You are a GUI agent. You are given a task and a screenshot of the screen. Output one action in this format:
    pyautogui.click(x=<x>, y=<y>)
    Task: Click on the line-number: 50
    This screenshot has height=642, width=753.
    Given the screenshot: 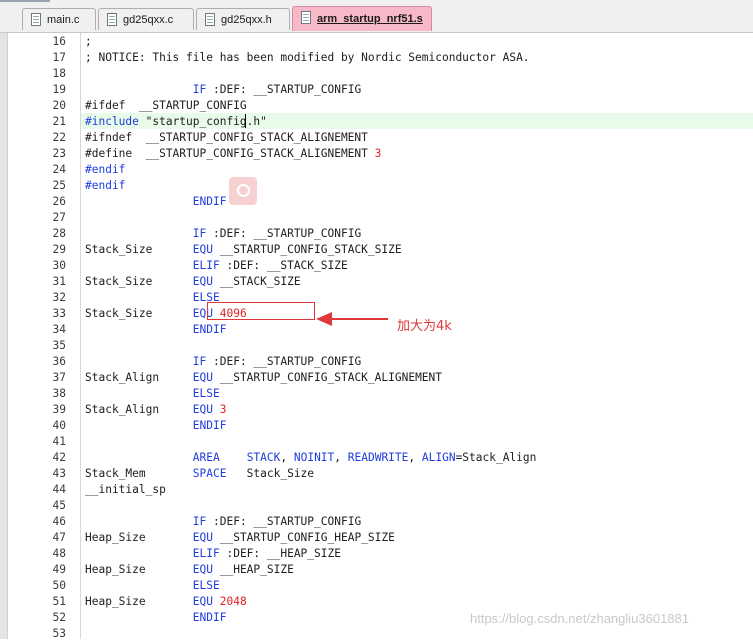 What is the action you would take?
    pyautogui.click(x=59, y=585)
    